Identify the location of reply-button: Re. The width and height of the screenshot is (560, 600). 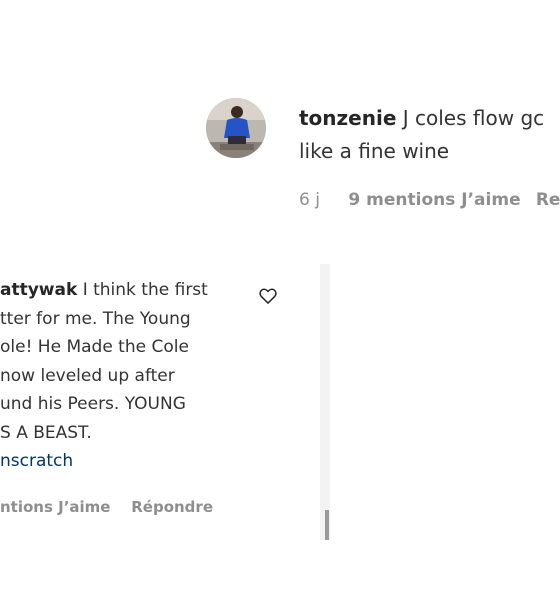
(548, 200).